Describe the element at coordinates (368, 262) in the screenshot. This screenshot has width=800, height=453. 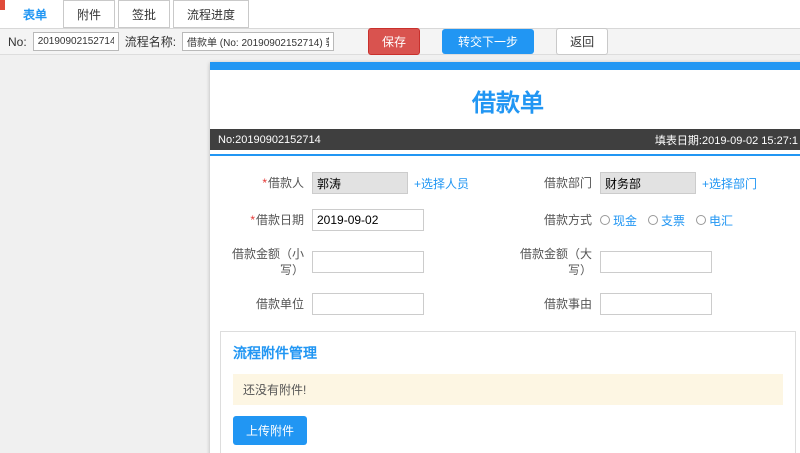
I see `amount-small-input` at that location.